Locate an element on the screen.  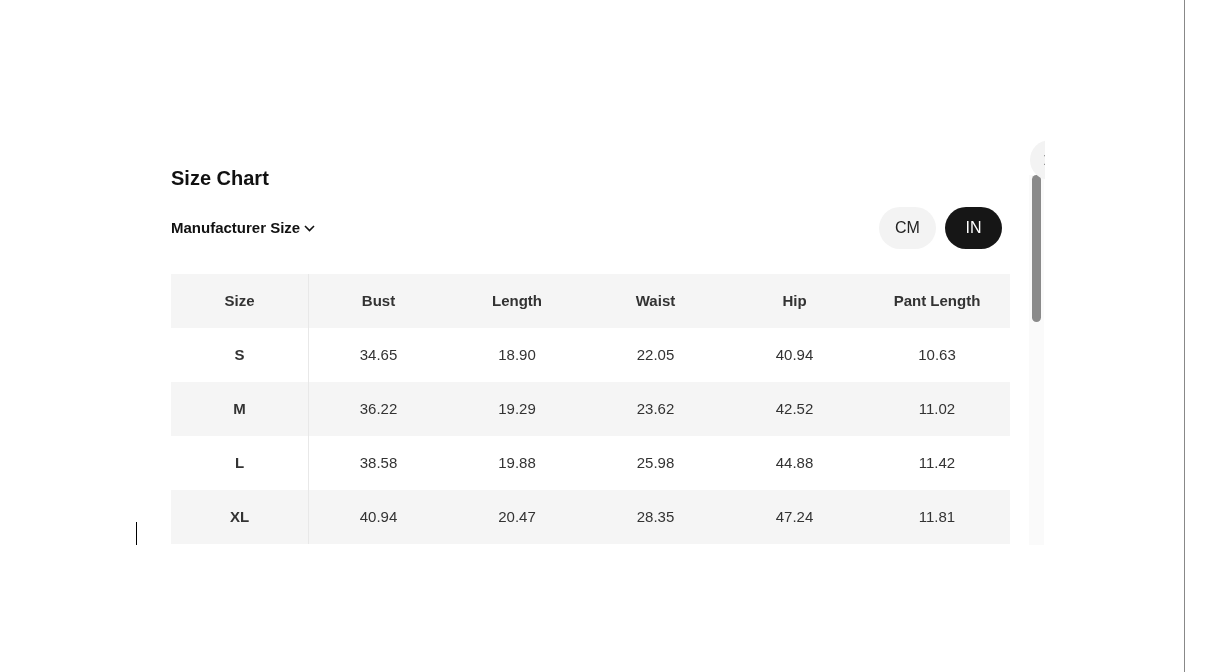
column-header: Waist is located at coordinates (655, 300).